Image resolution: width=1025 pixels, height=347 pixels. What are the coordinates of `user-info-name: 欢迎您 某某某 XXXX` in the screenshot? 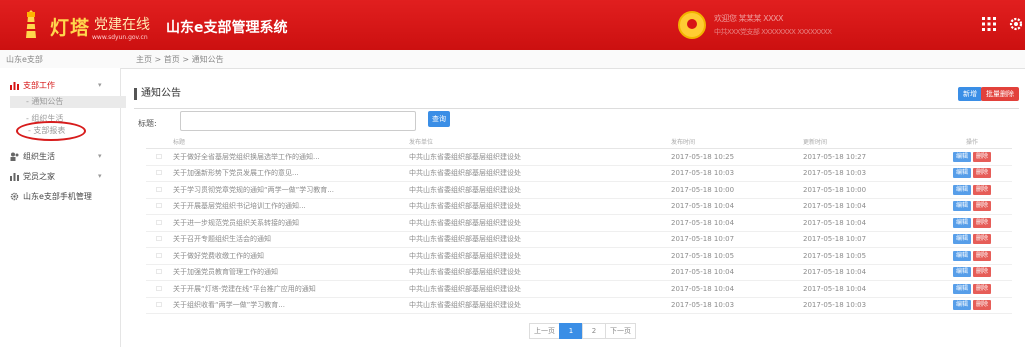 It's located at (749, 18).